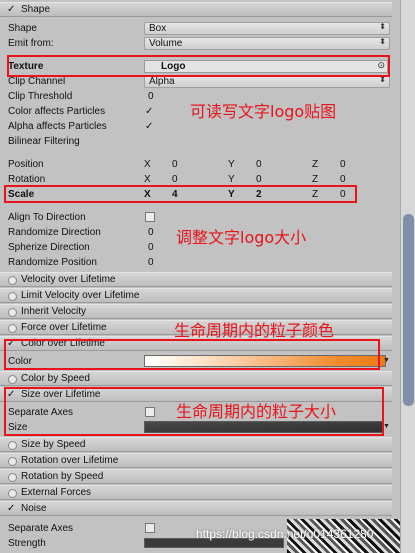 The image size is (415, 553). I want to click on module-header-noise: ✓ Noise, so click(196, 508).